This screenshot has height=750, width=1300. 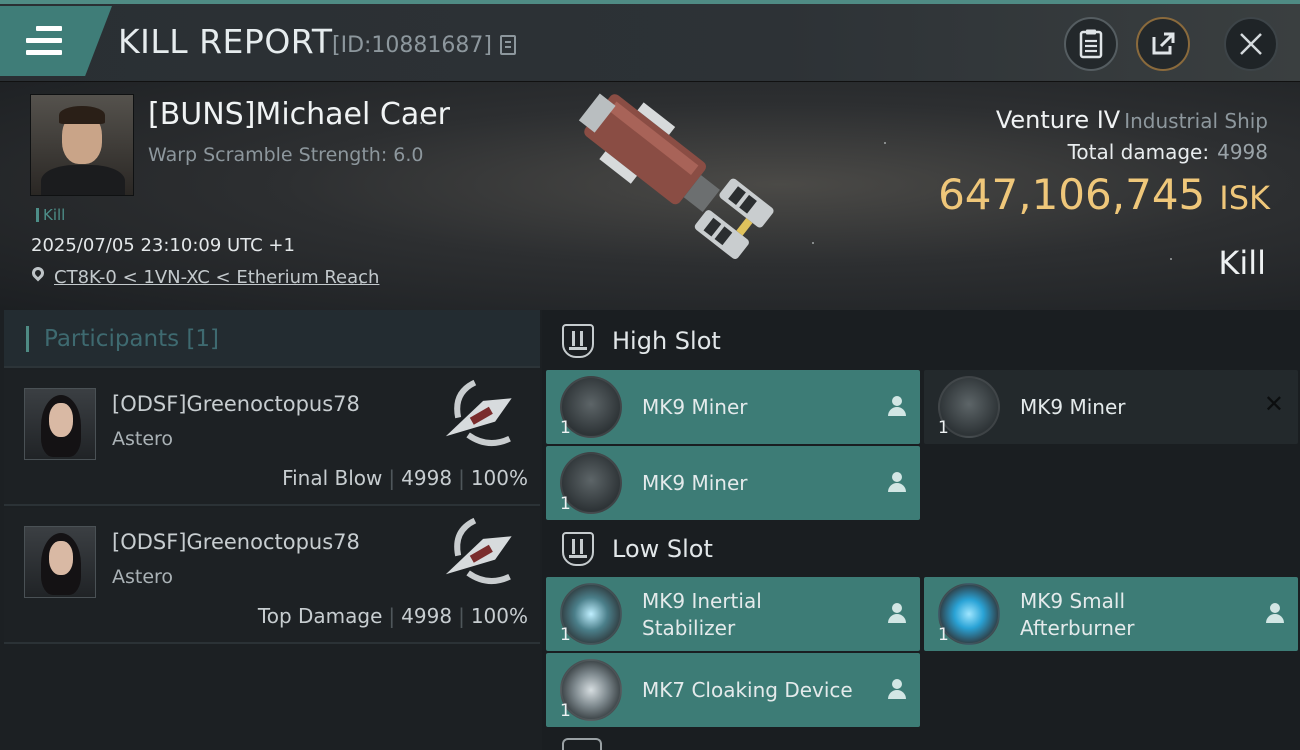 What do you see at coordinates (1072, 194) in the screenshot?
I see `isk-value: 647,106,745` at bounding box center [1072, 194].